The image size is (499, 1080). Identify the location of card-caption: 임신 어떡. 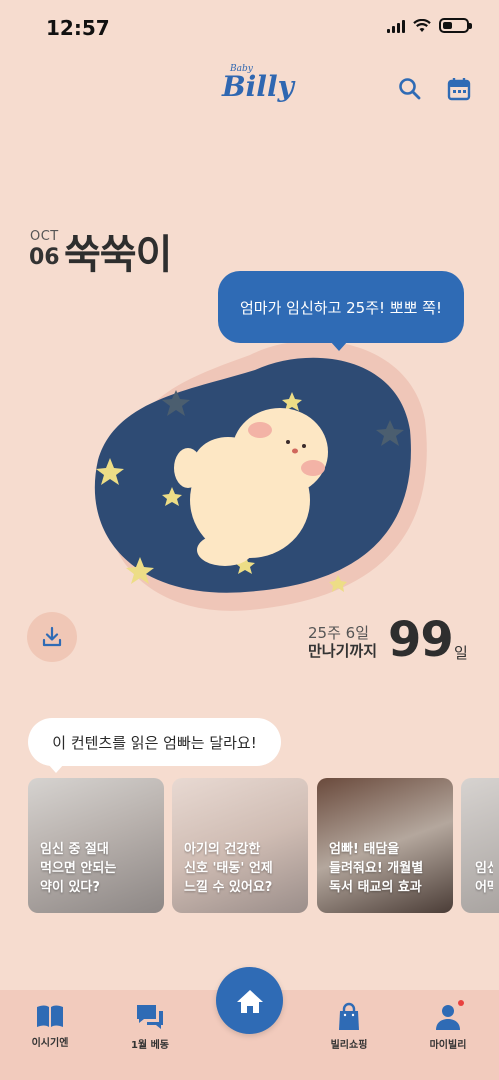
(484, 878).